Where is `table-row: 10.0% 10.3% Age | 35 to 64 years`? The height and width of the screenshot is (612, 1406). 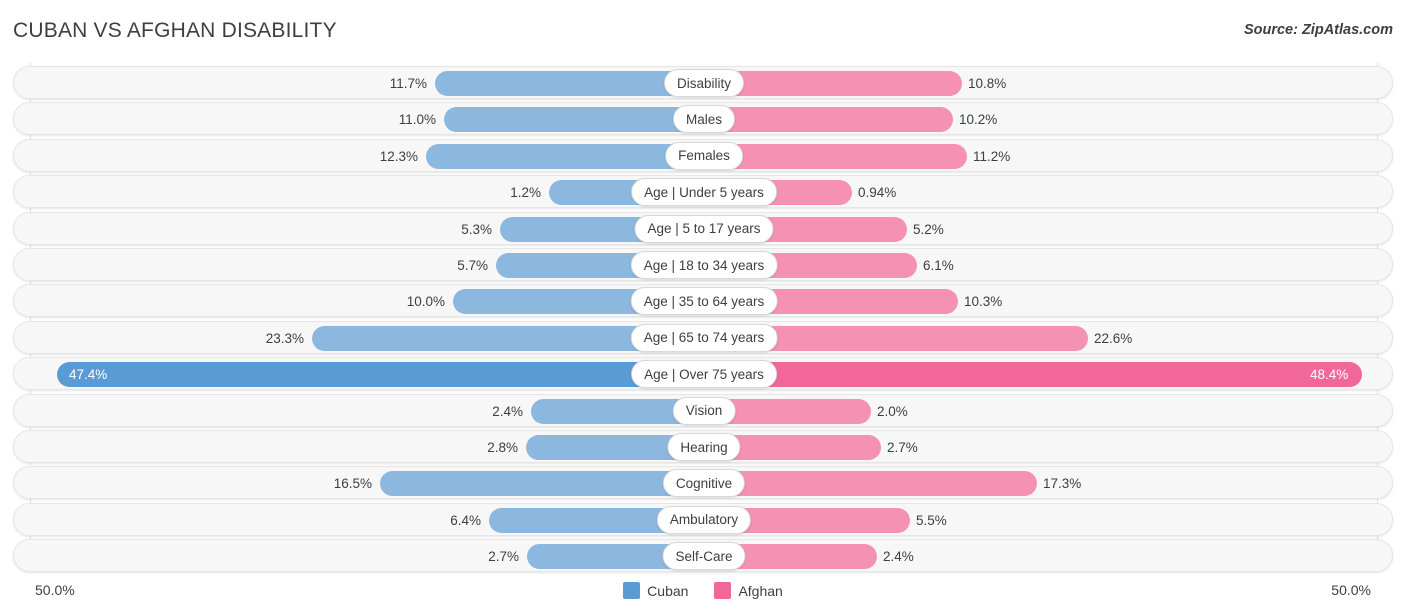
table-row: 10.0% 10.3% Age | 35 to 64 years is located at coordinates (703, 301).